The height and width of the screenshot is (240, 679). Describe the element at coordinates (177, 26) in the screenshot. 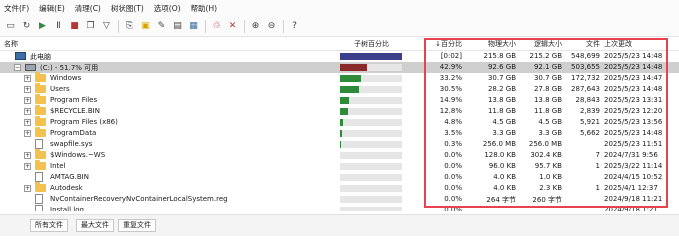

I see `command-prompt-icon: ▤` at that location.